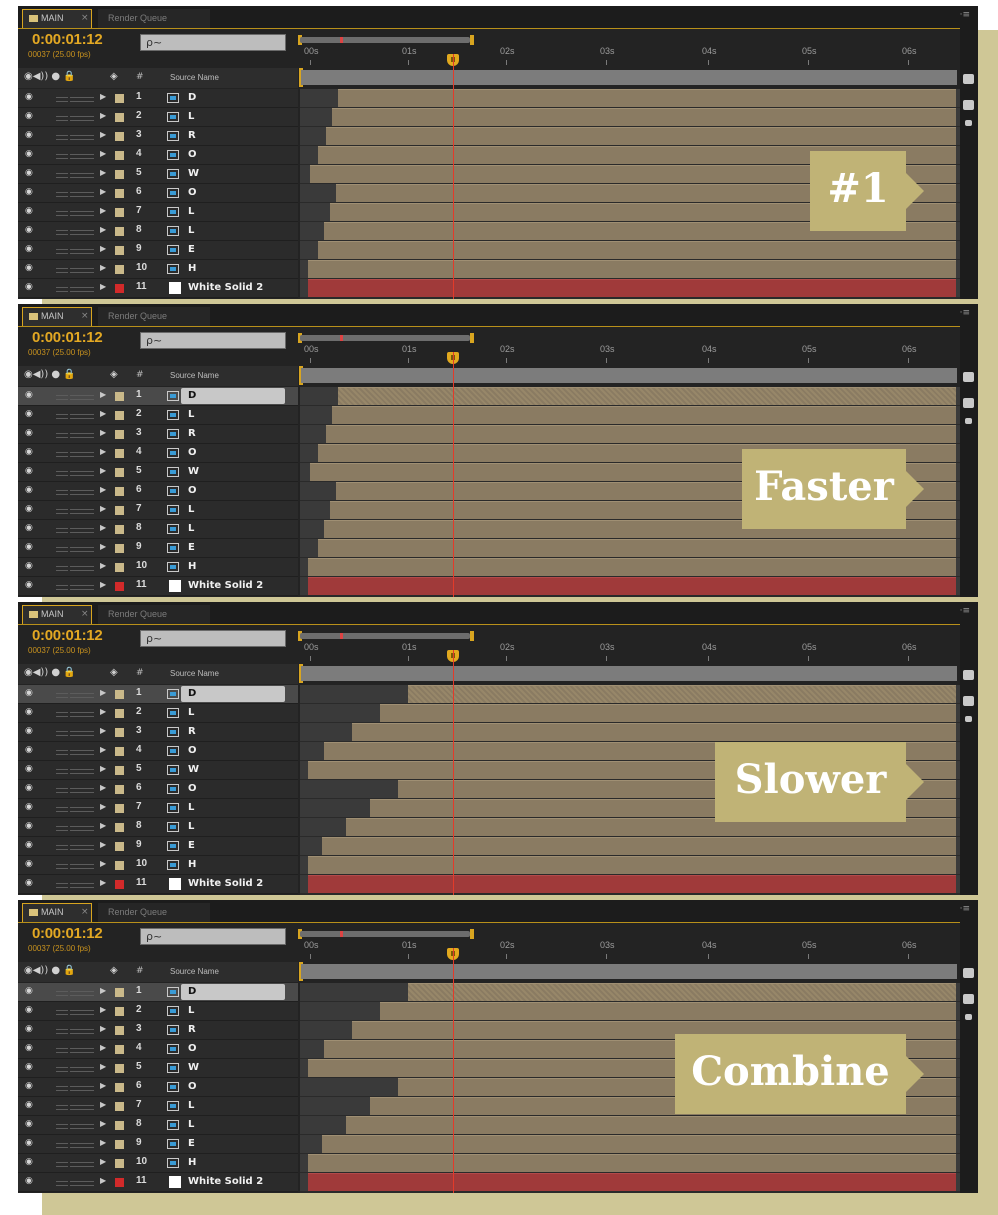  What do you see at coordinates (194, 673) in the screenshot?
I see `column-source-name: Source Name` at bounding box center [194, 673].